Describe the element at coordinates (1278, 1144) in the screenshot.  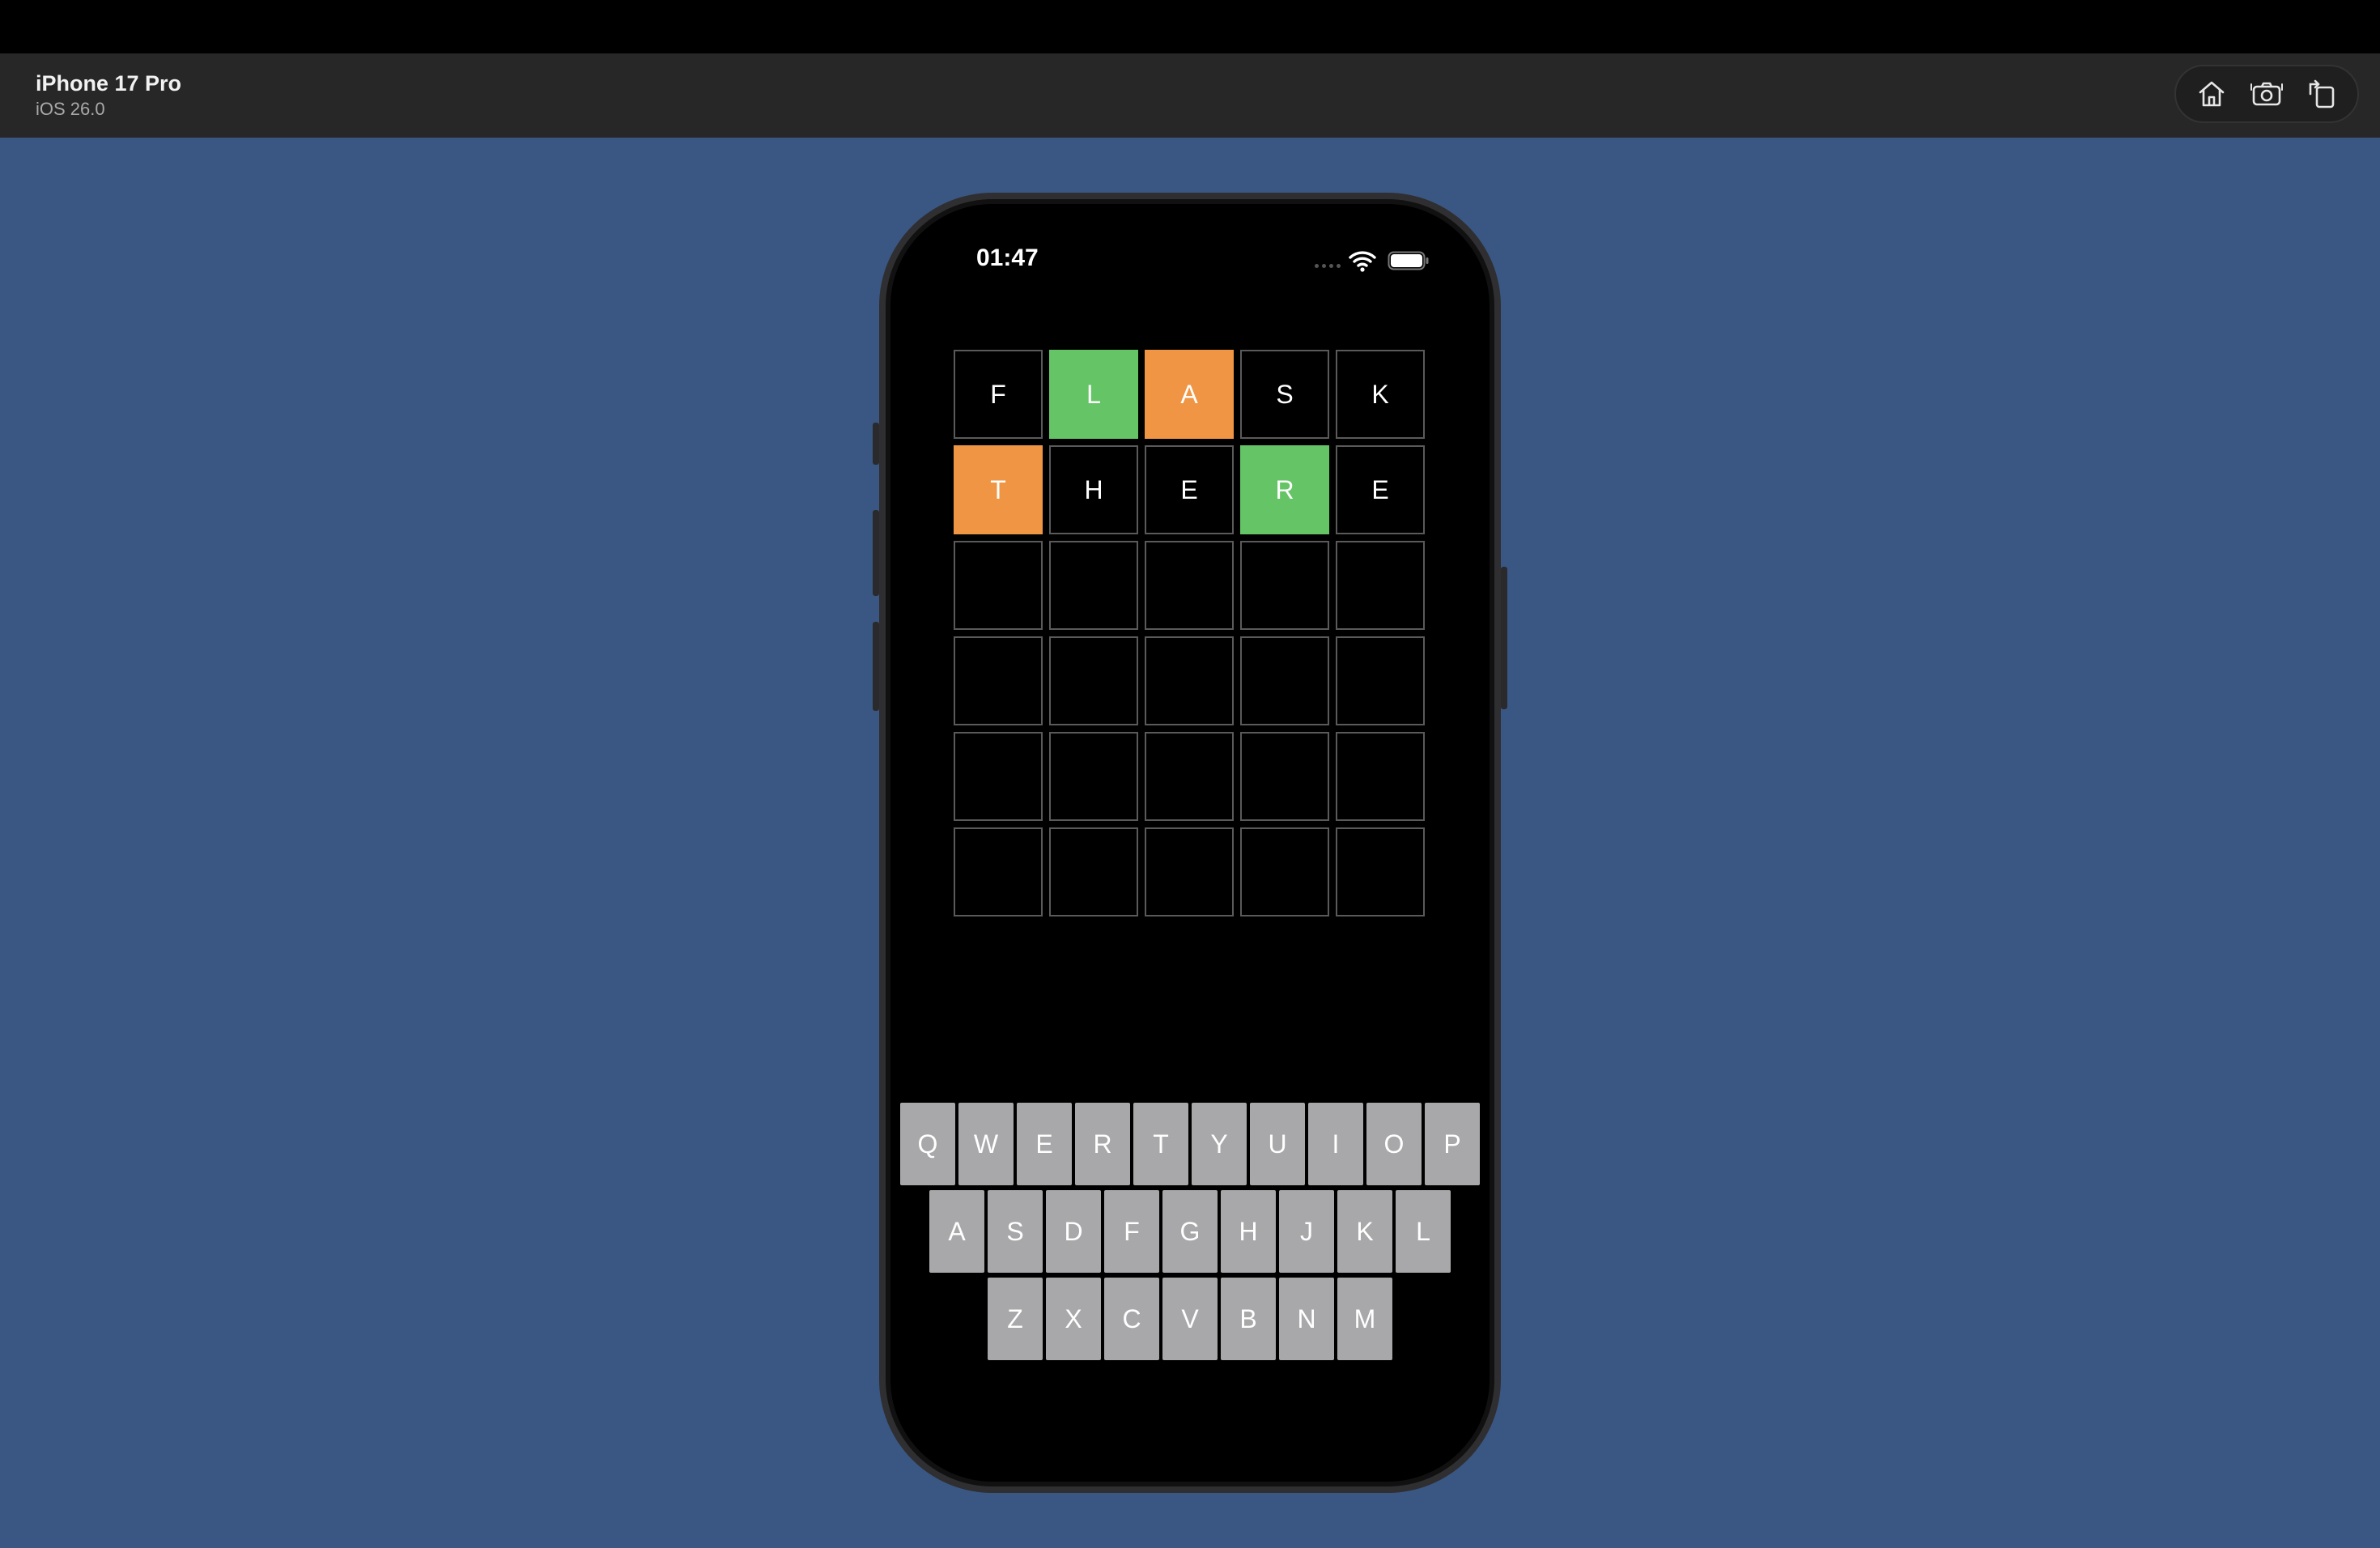
I see `key-u: U` at that location.